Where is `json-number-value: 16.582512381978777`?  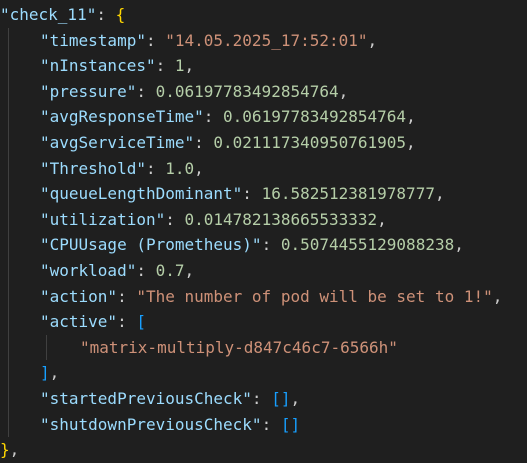 json-number-value: 16.582512381978777 is located at coordinates (348, 194).